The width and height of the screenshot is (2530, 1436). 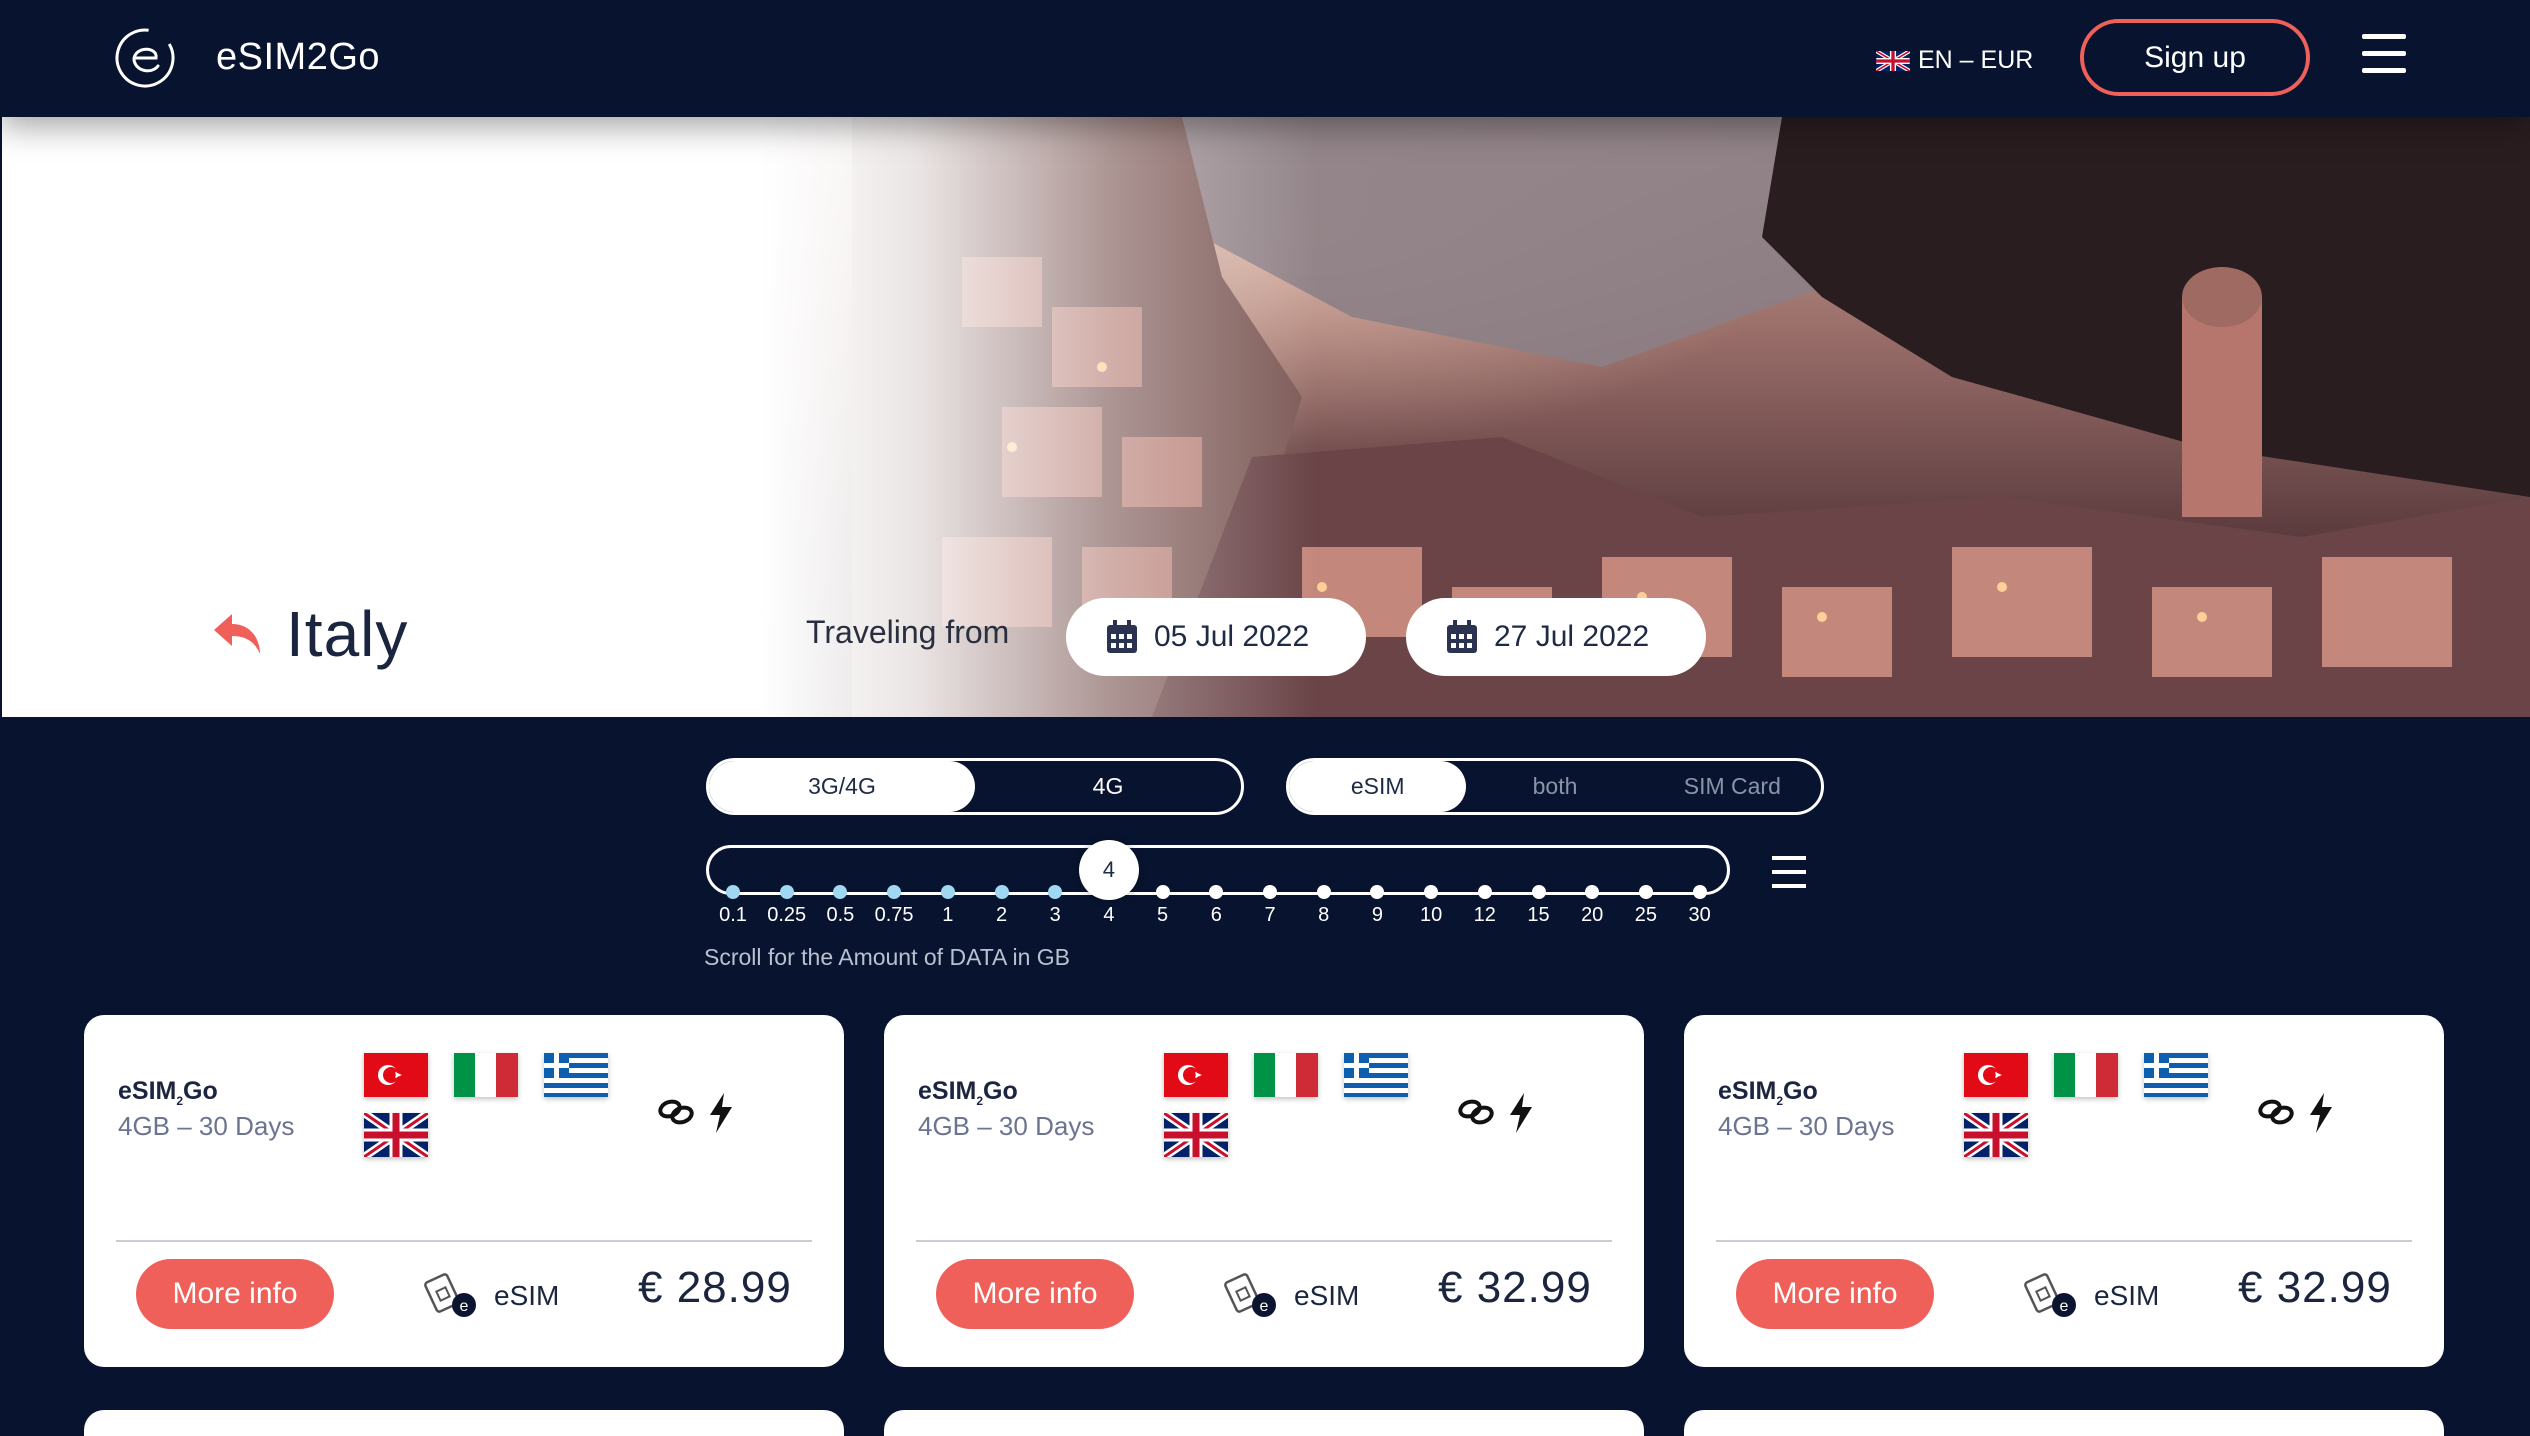 What do you see at coordinates (887, 957) in the screenshot?
I see `scroll-hint: Scroll for the Amount of DATA in GB` at bounding box center [887, 957].